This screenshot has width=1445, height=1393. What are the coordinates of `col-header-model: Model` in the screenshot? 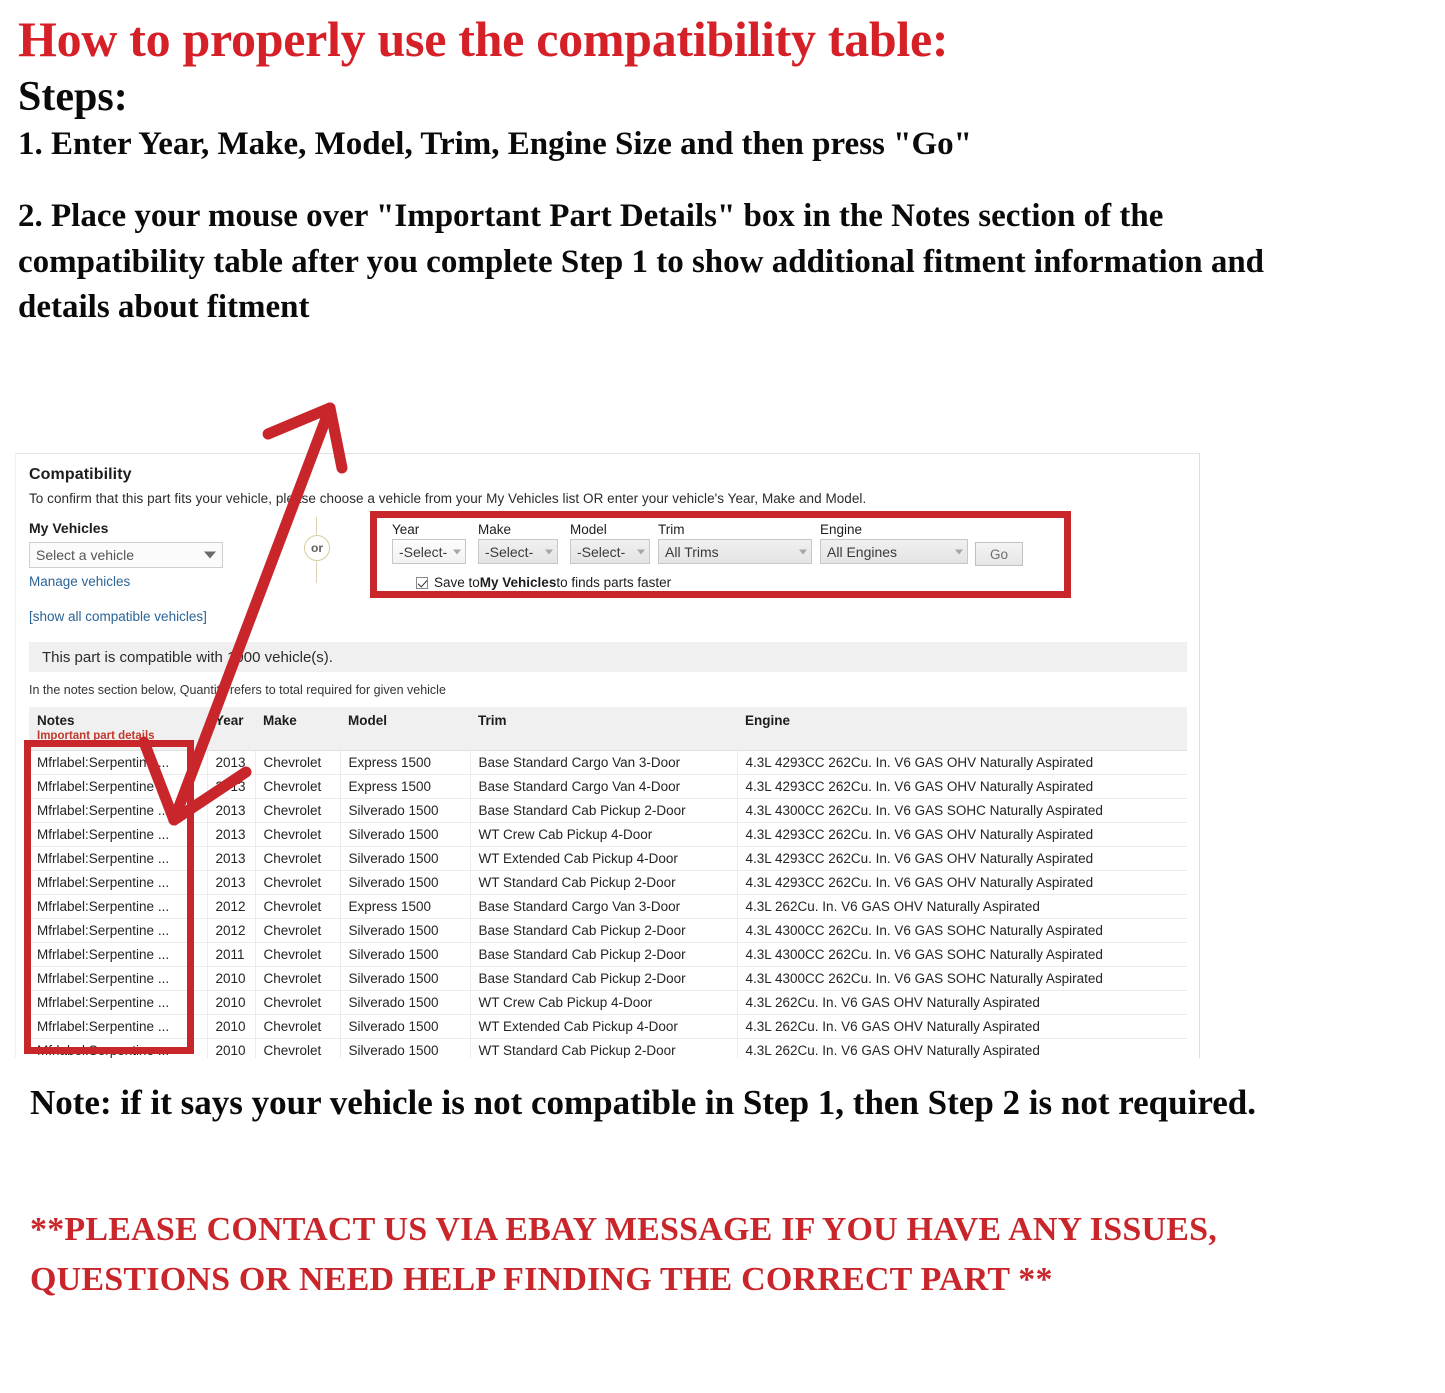 It's located at (405, 729).